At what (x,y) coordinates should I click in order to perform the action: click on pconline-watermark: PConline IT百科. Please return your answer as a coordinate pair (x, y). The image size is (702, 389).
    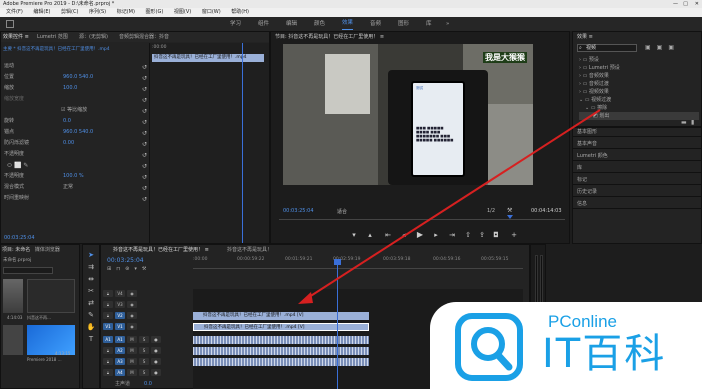
    Looking at the image, I should click on (566, 345).